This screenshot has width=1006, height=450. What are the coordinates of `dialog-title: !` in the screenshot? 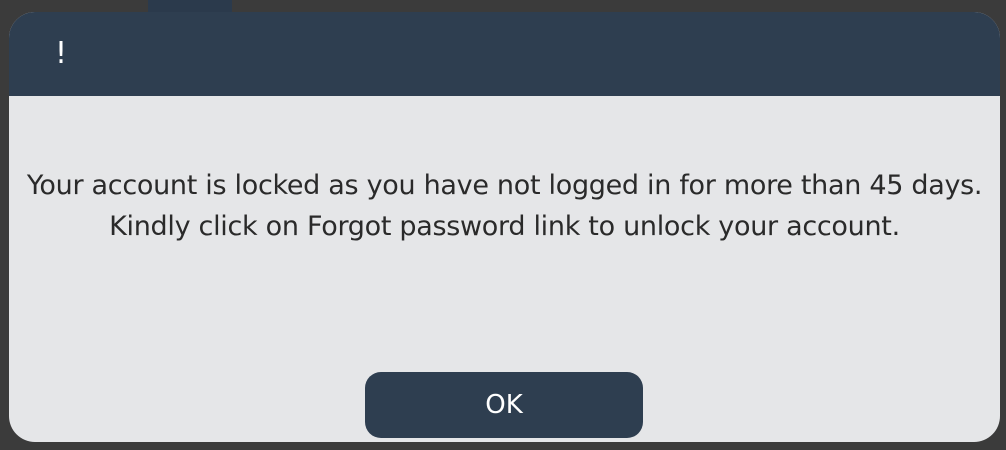 It's located at (61, 53).